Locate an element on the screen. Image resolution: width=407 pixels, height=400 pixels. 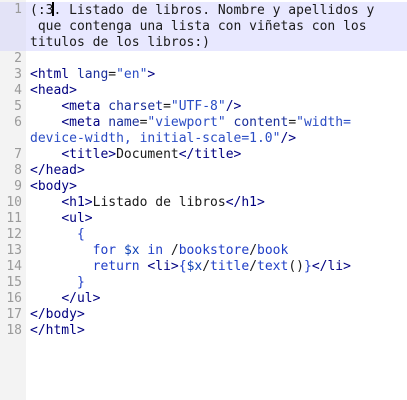
code-line: 14 return <li>{$x/title/text()}</li> is located at coordinates (203, 267).